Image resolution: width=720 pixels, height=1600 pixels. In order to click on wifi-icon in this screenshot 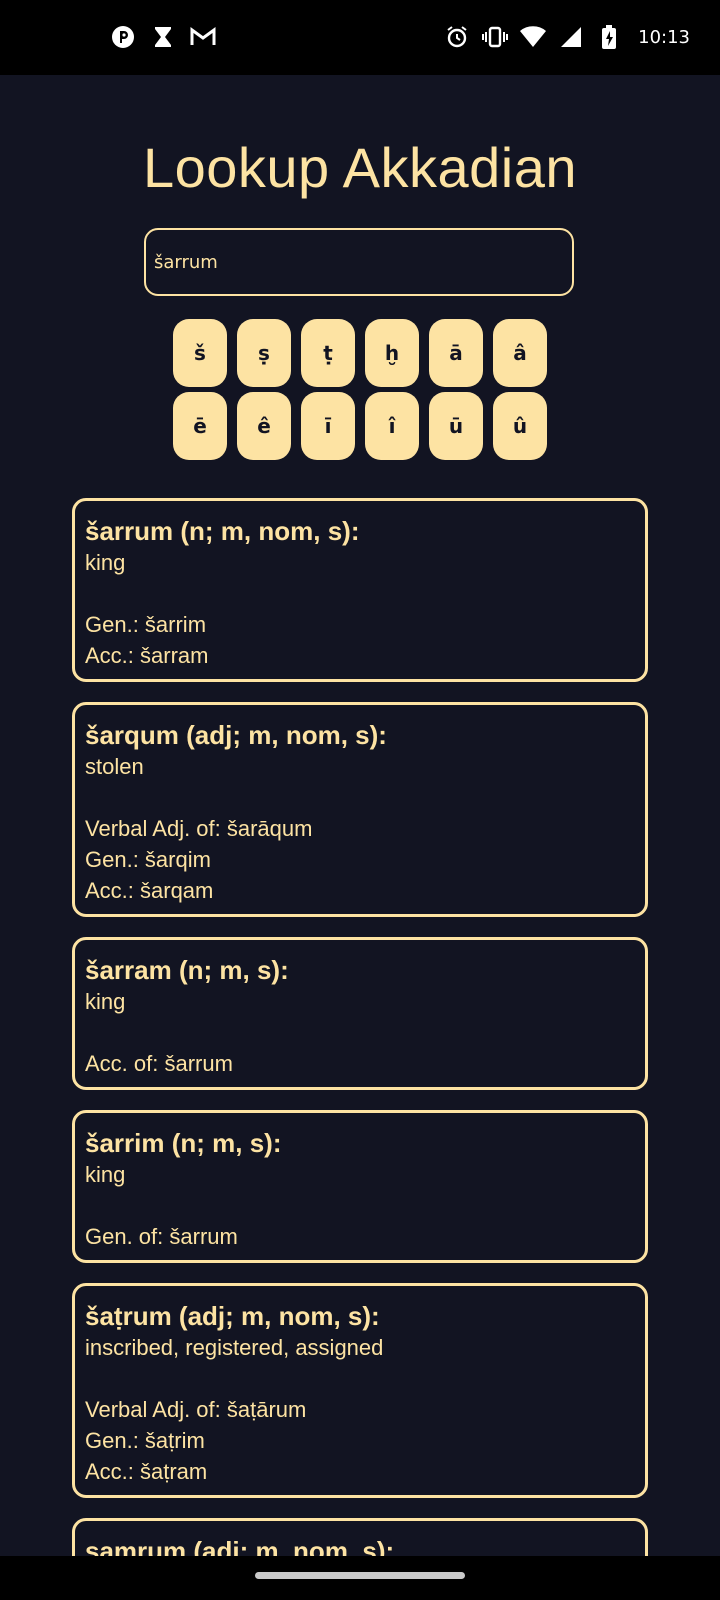, I will do `click(533, 37)`.